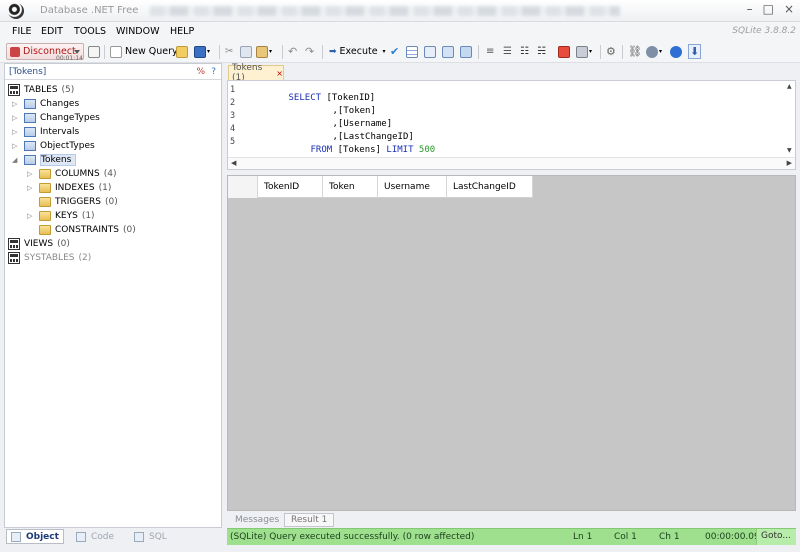  Describe the element at coordinates (150, 536) in the screenshot. I see `tab-sql: SQL` at that location.